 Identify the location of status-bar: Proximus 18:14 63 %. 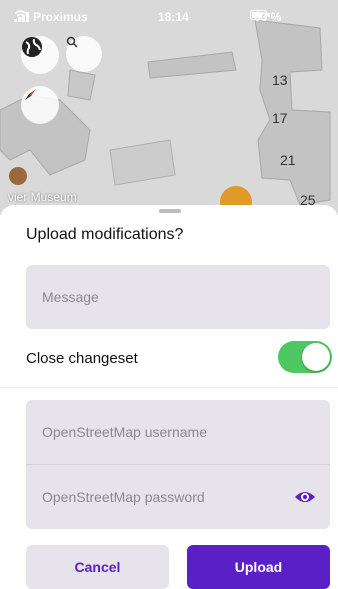
(169, 17).